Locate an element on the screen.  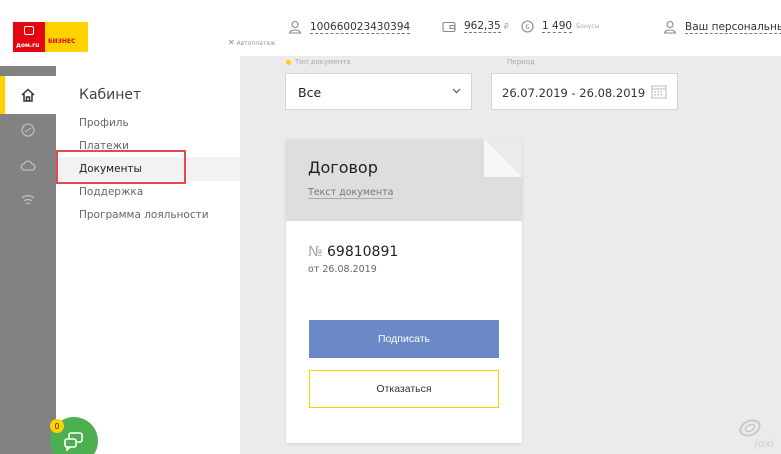
account-info: 100660023430394 is located at coordinates (349, 27).